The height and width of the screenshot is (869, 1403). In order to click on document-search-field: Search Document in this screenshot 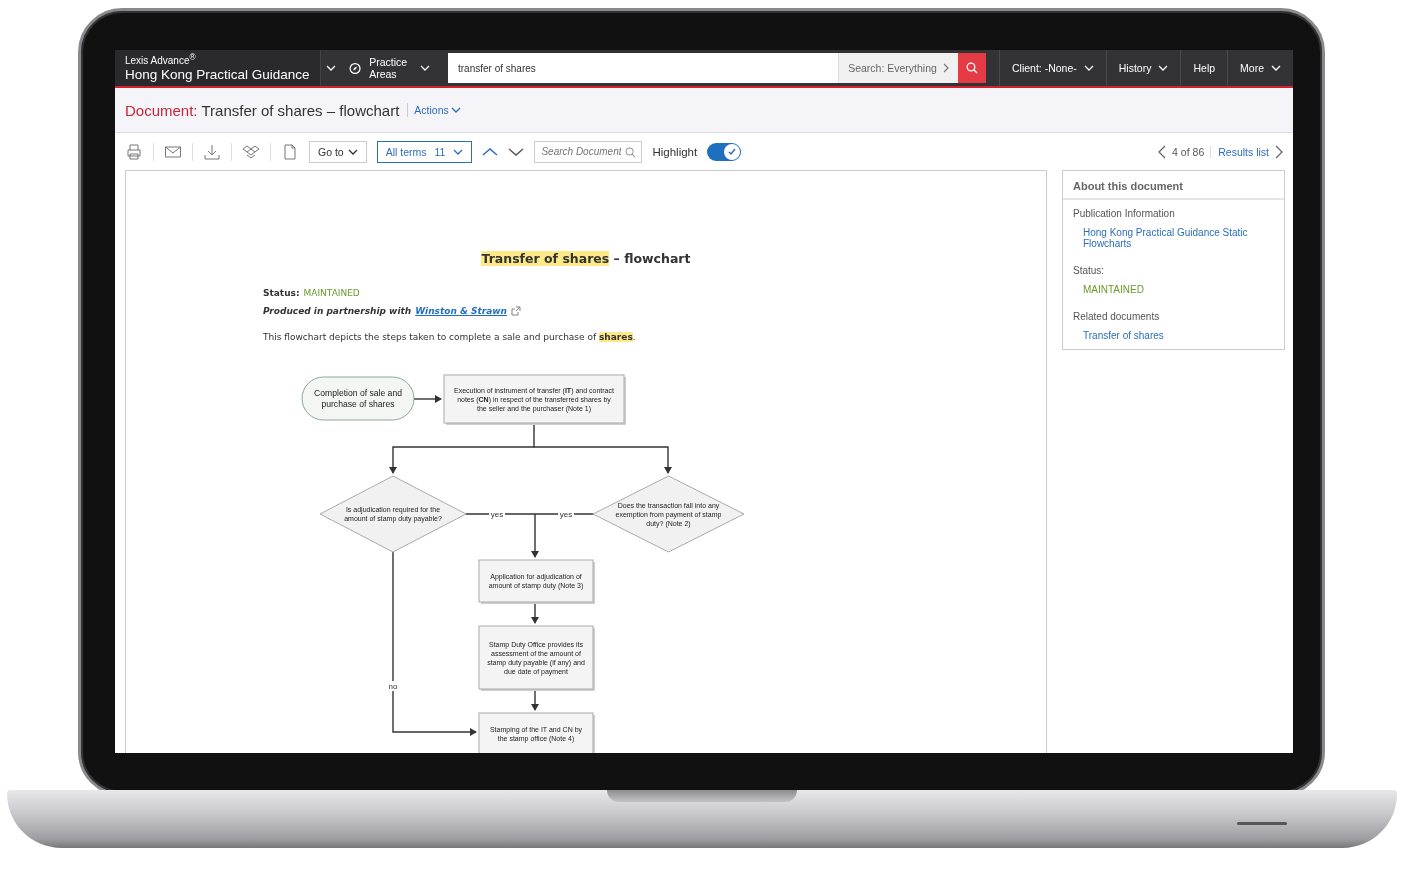, I will do `click(588, 151)`.